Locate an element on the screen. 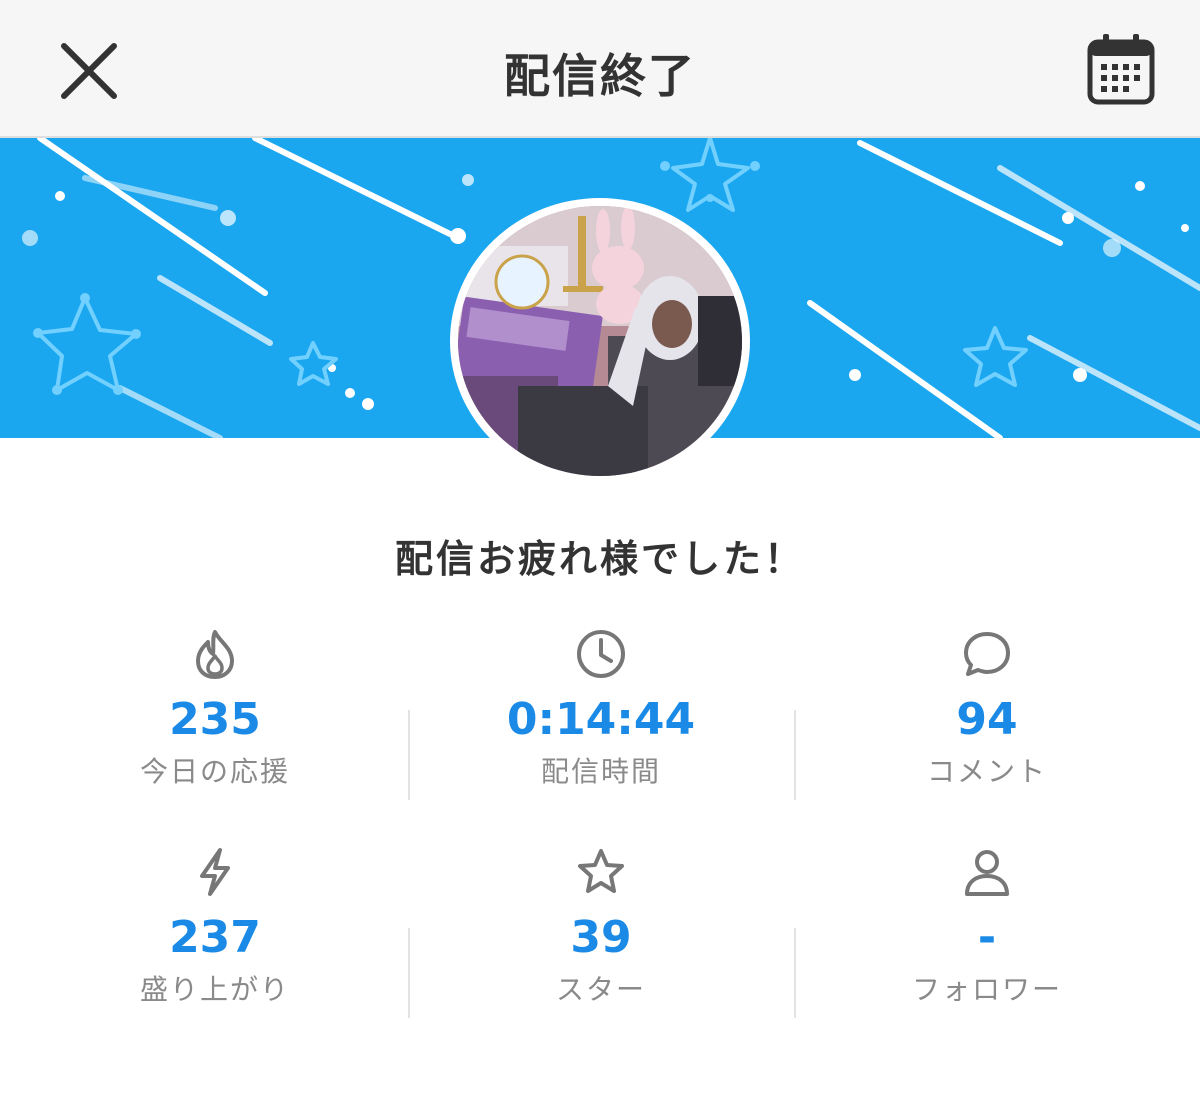 The width and height of the screenshot is (1200, 1106). stat-value: 94 is located at coordinates (987, 719).